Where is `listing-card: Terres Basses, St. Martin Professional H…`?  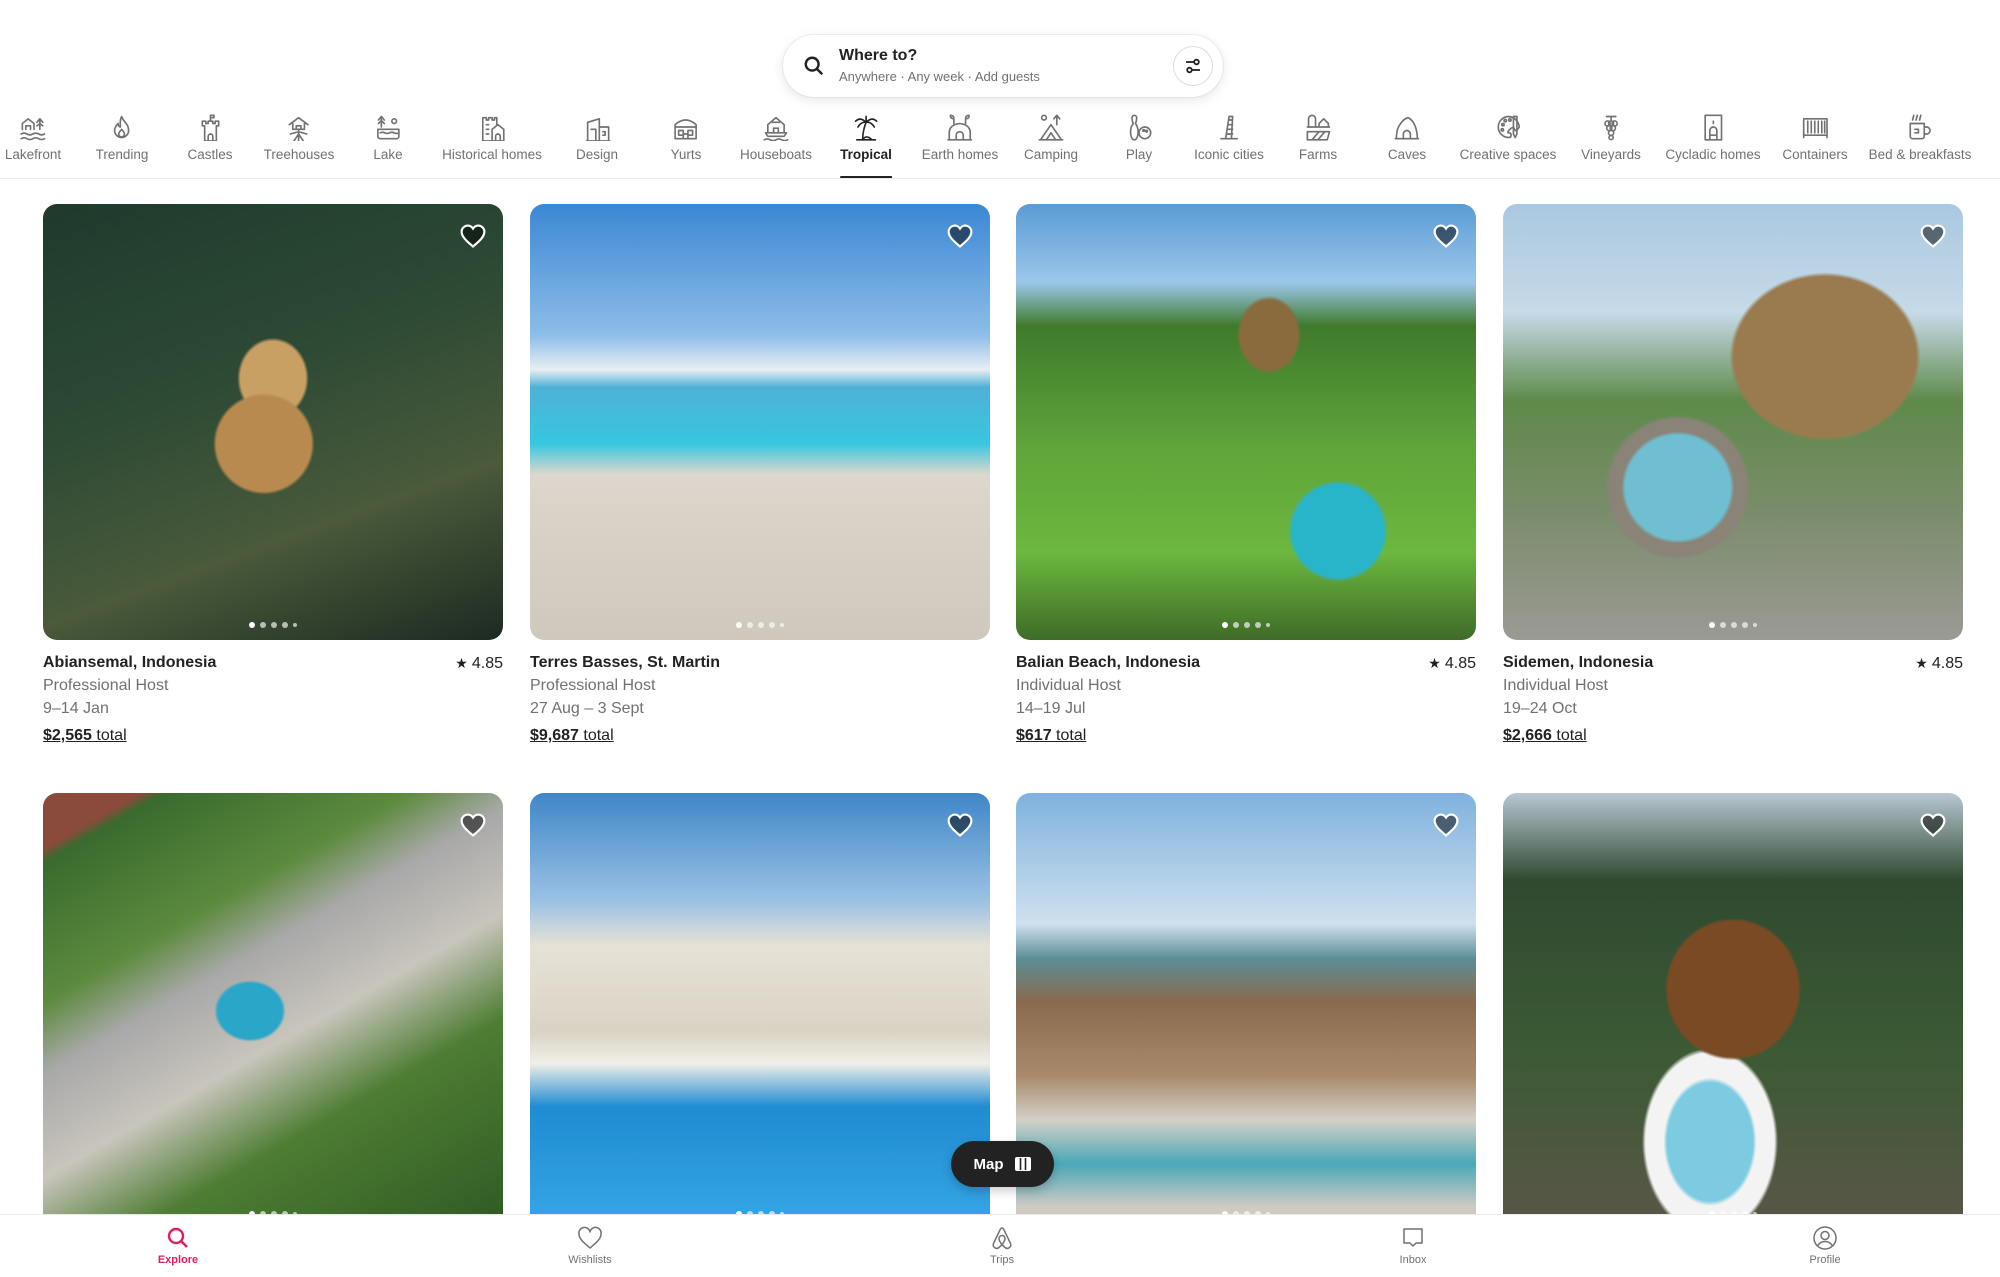
listing-card: Terres Basses, St. Martin Professional H… is located at coordinates (760, 475).